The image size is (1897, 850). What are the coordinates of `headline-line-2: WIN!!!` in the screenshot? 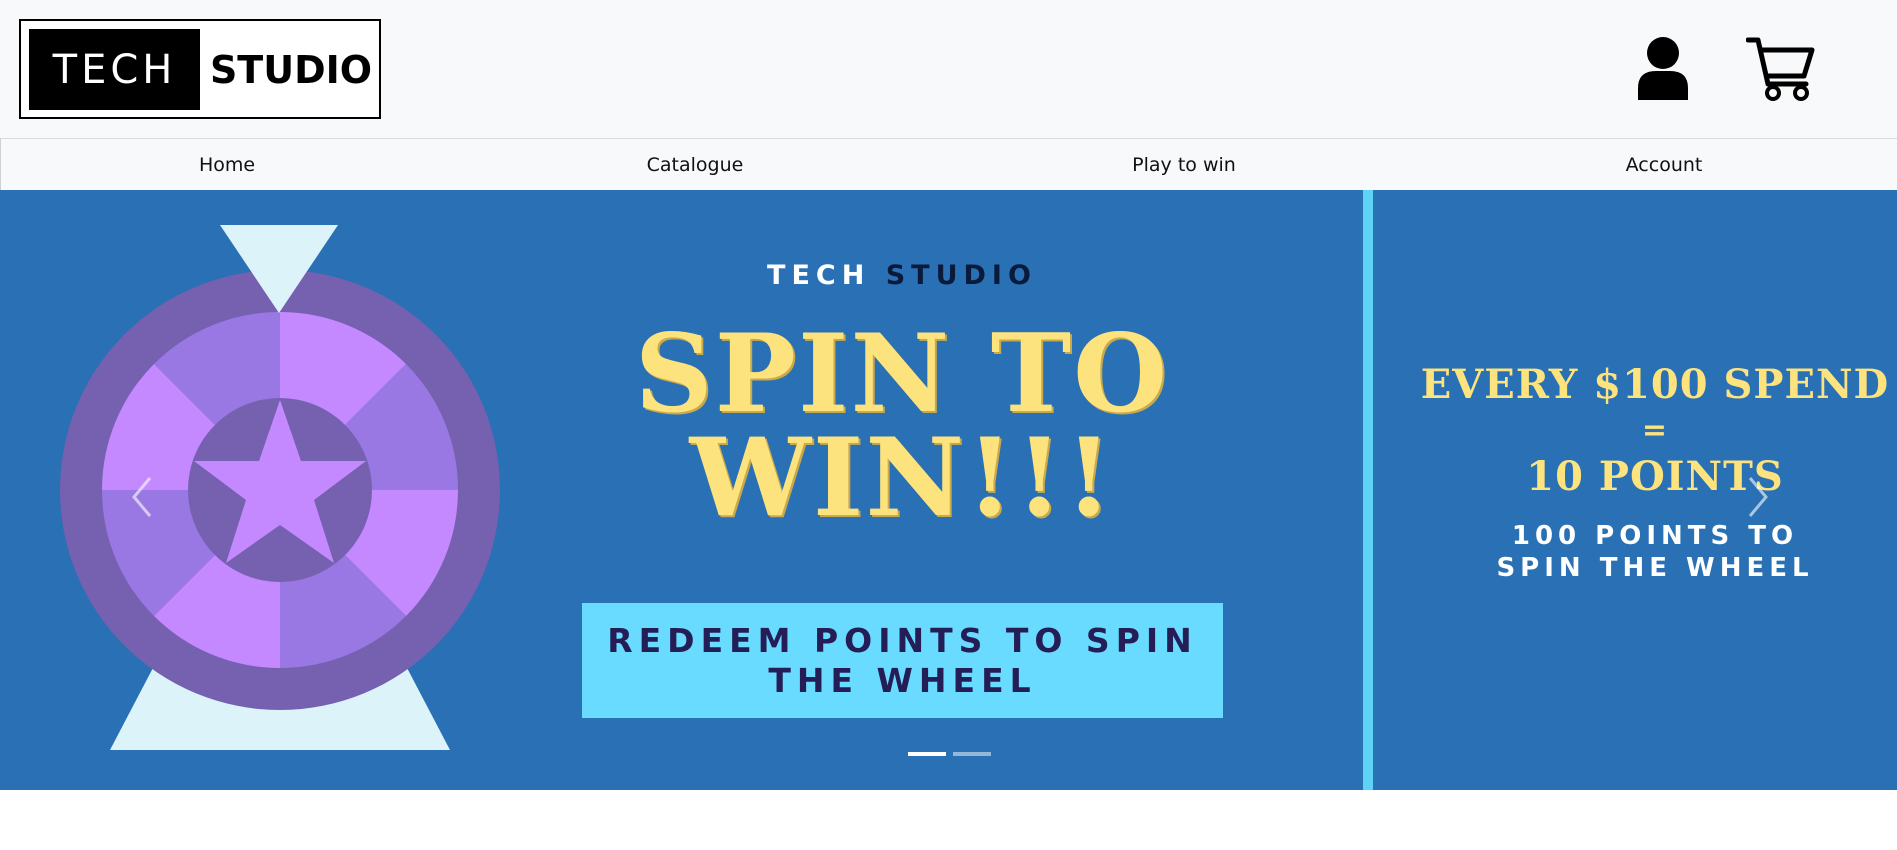 It's located at (902, 478).